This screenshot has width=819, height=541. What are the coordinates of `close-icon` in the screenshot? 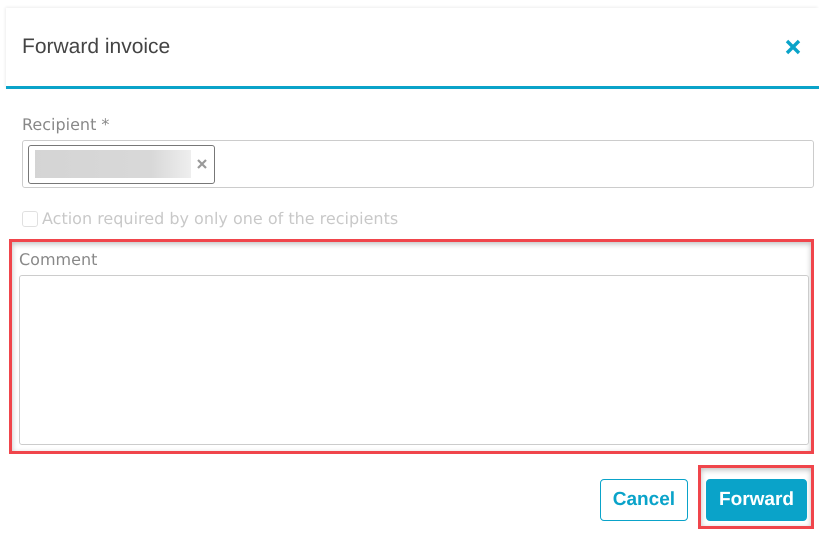 It's located at (793, 47).